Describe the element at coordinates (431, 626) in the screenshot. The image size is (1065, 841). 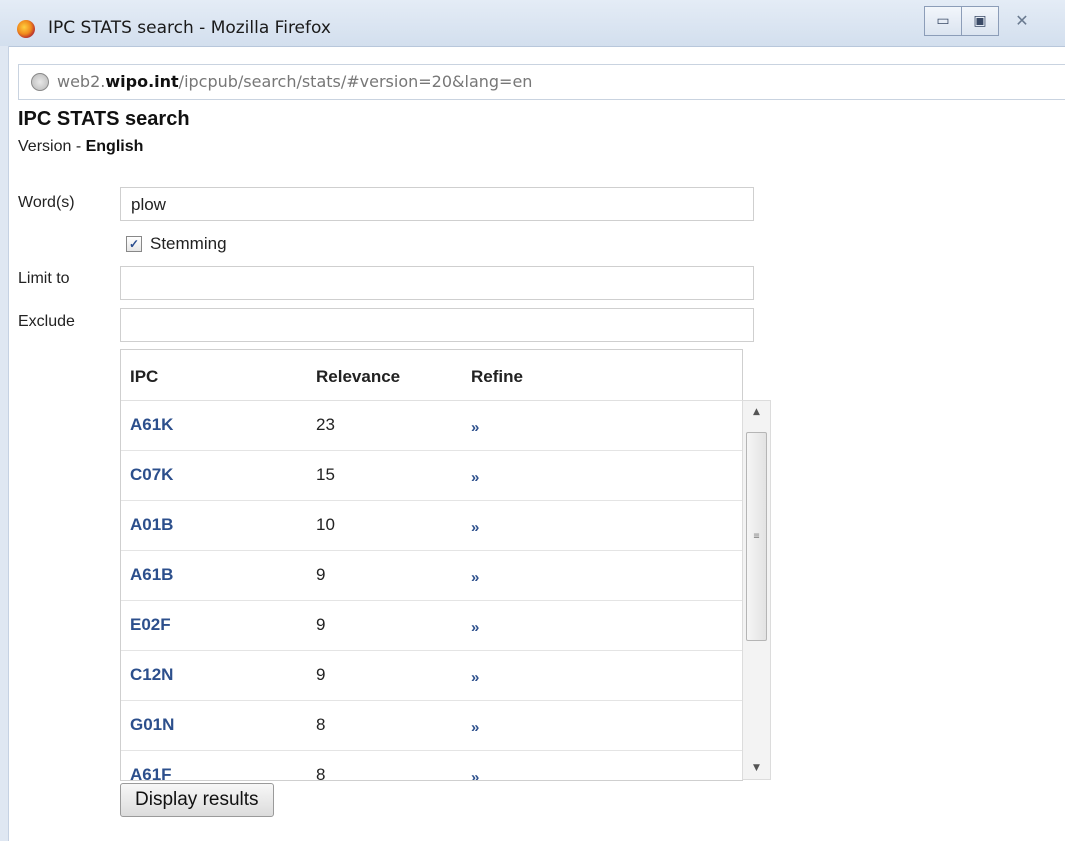
I see `table-row: E02F 9 »` at that location.